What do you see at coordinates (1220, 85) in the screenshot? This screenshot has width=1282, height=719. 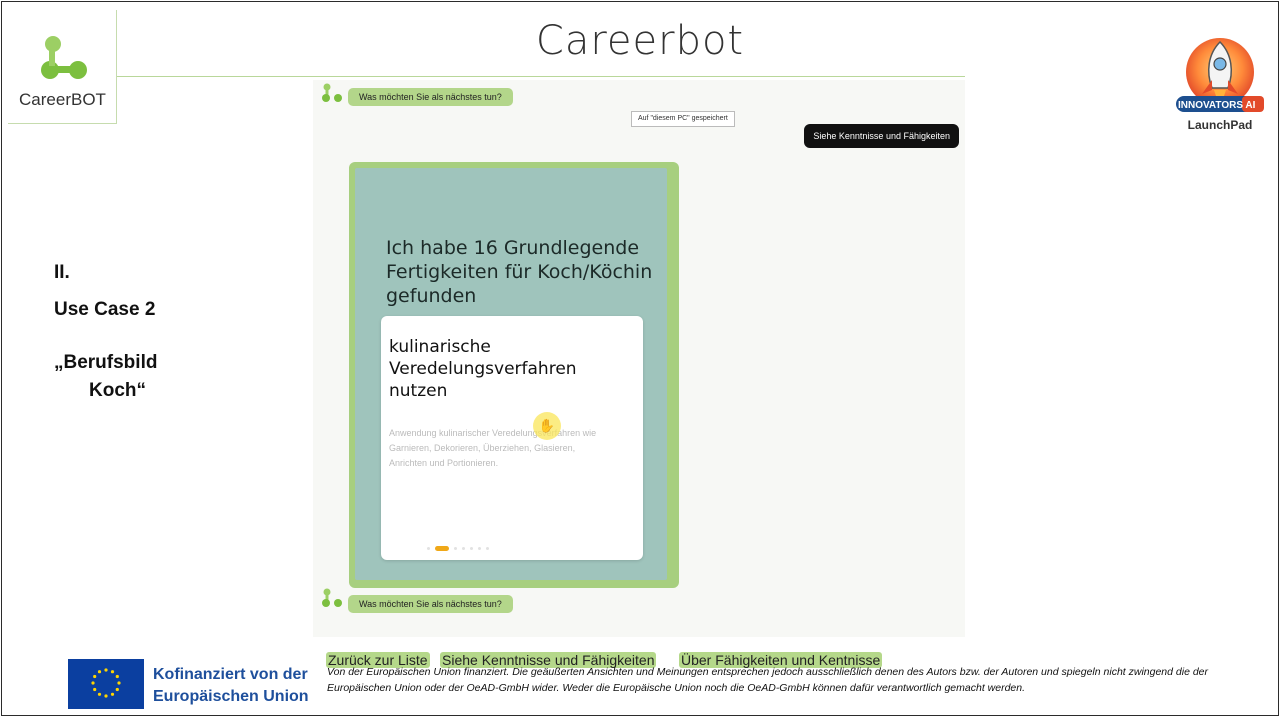 I see `rocket-badge-icon: INNOVATORS AI LaunchPad` at bounding box center [1220, 85].